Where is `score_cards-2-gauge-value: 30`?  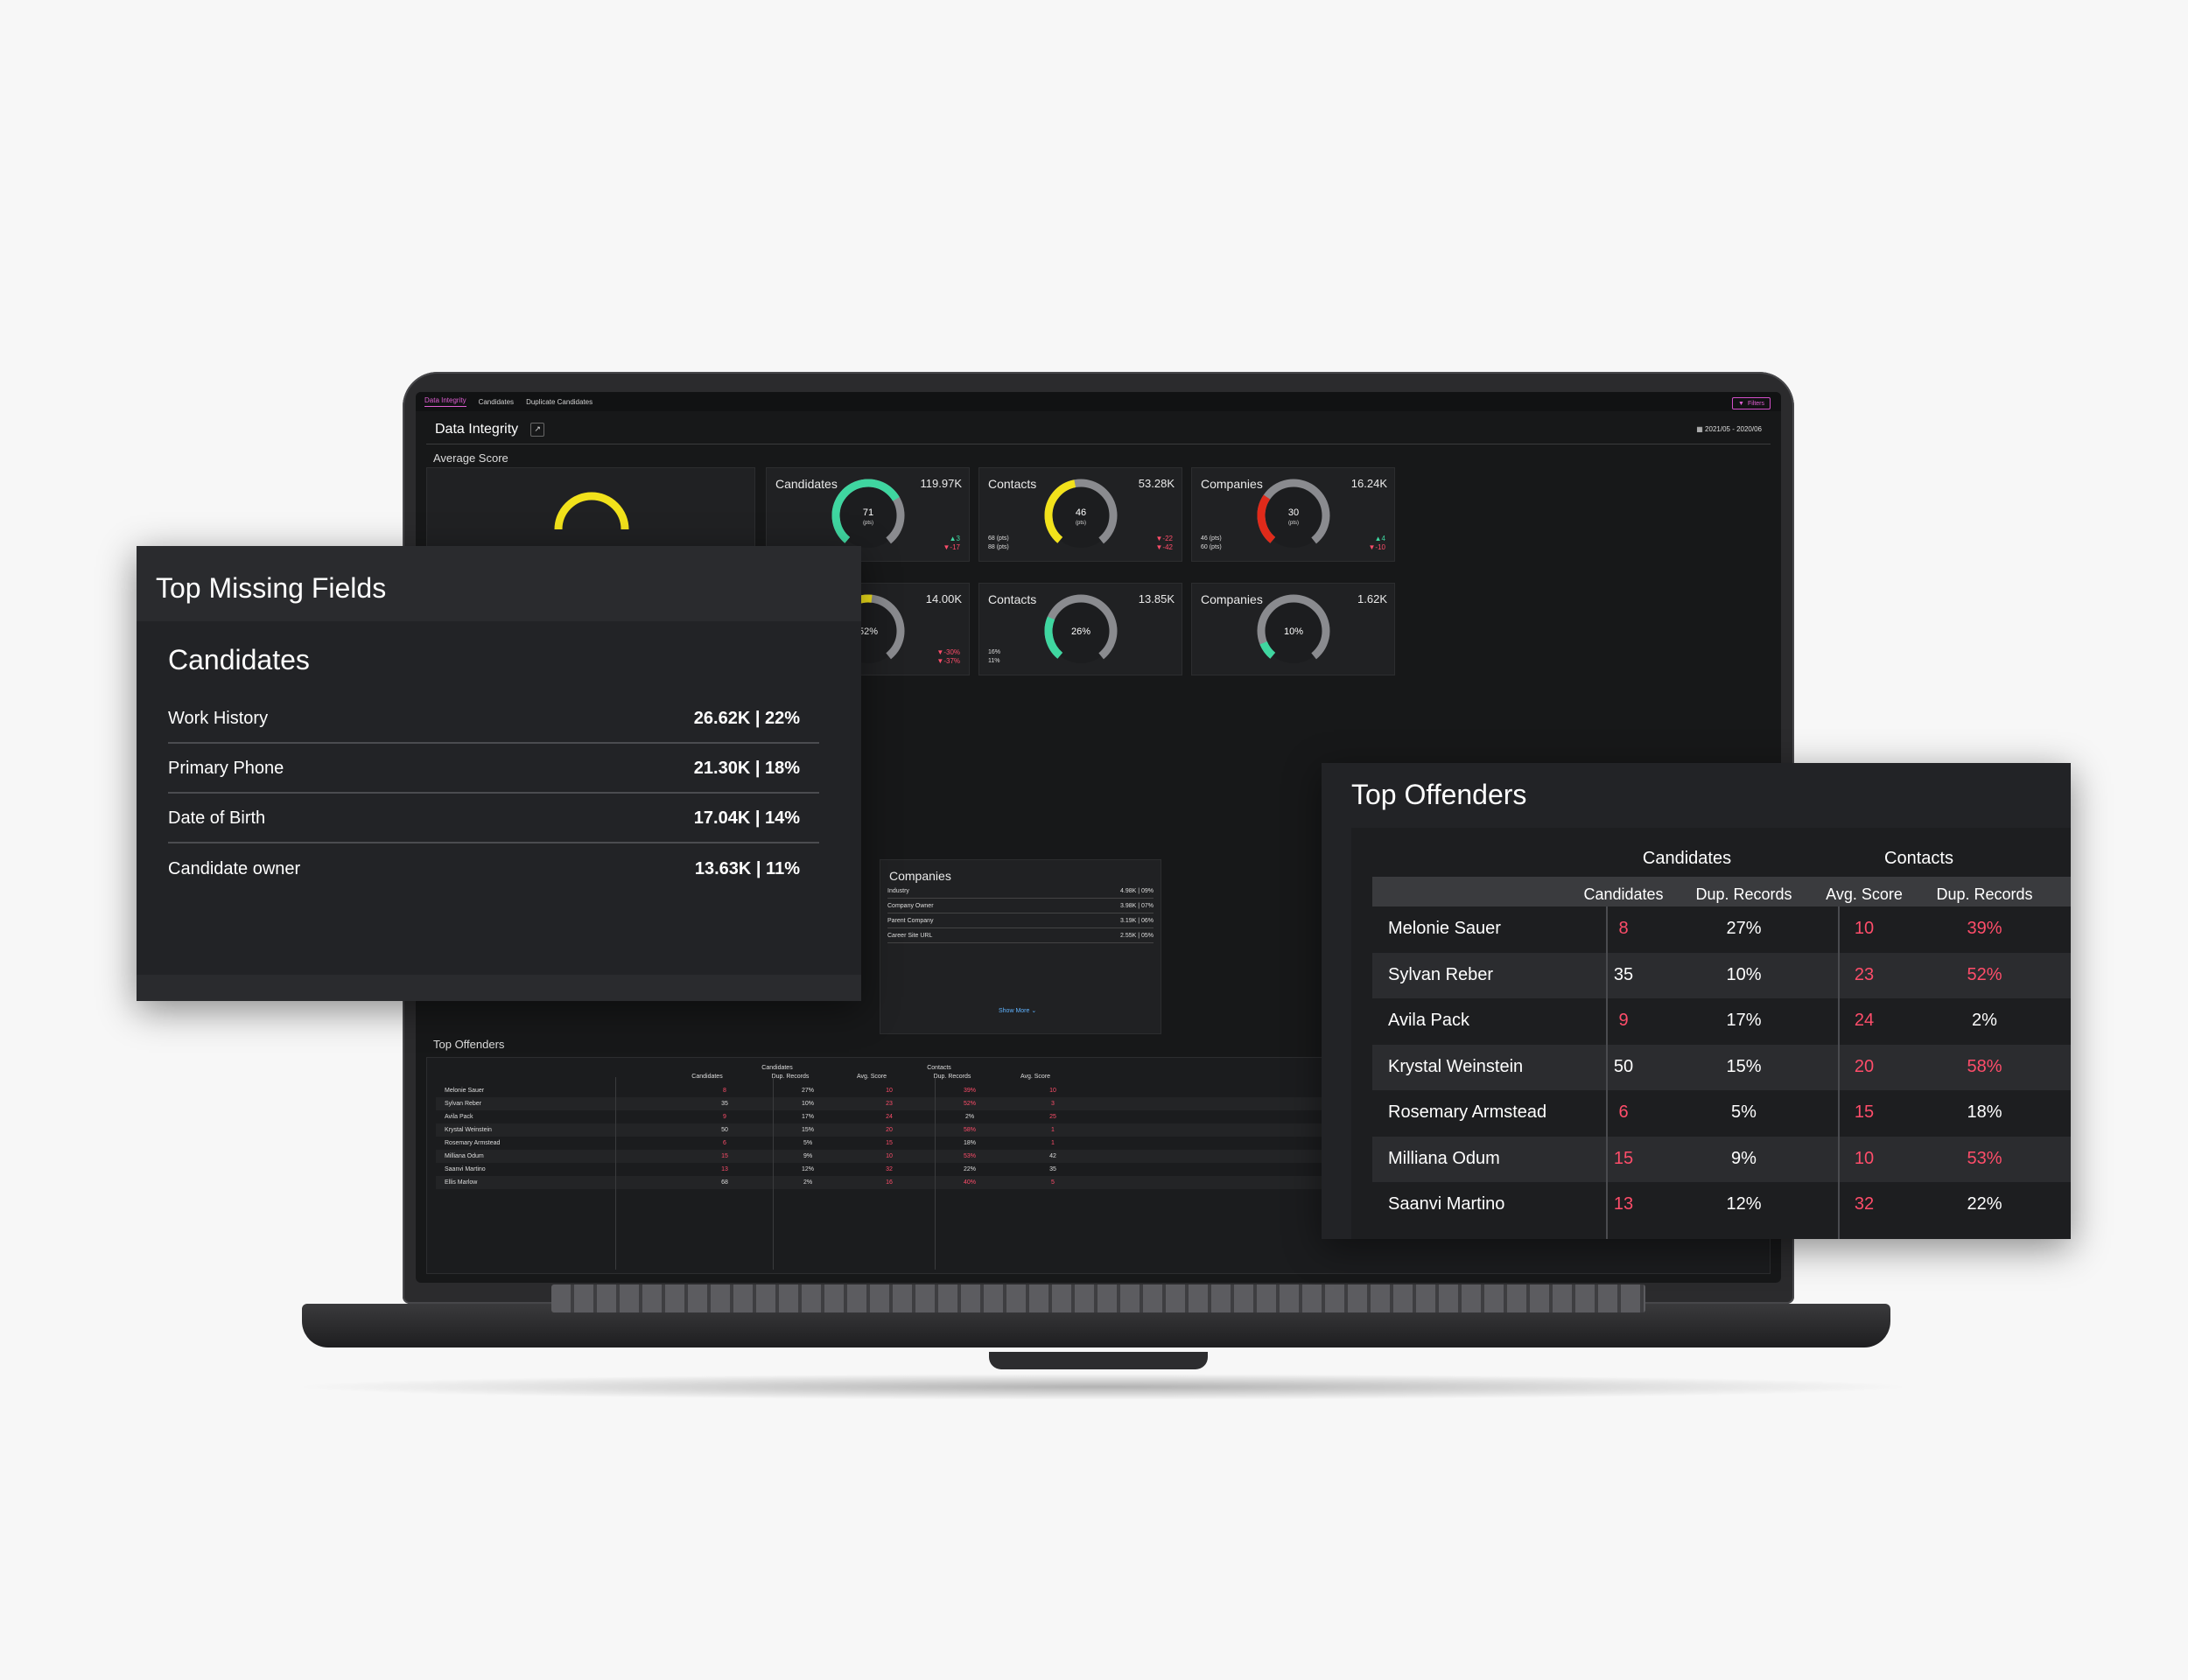 score_cards-2-gauge-value: 30 is located at coordinates (1293, 513).